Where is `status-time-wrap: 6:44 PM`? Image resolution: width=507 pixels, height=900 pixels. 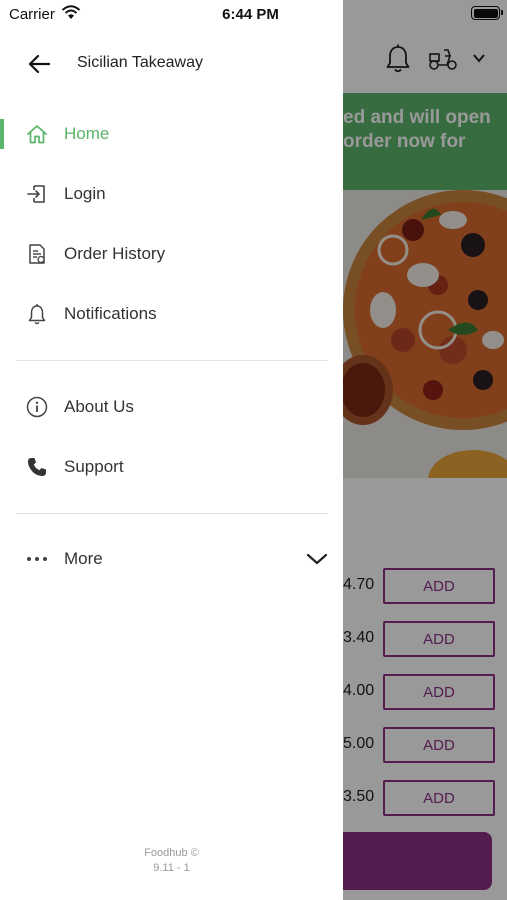
status-time-wrap: 6:44 PM is located at coordinates (253, 14).